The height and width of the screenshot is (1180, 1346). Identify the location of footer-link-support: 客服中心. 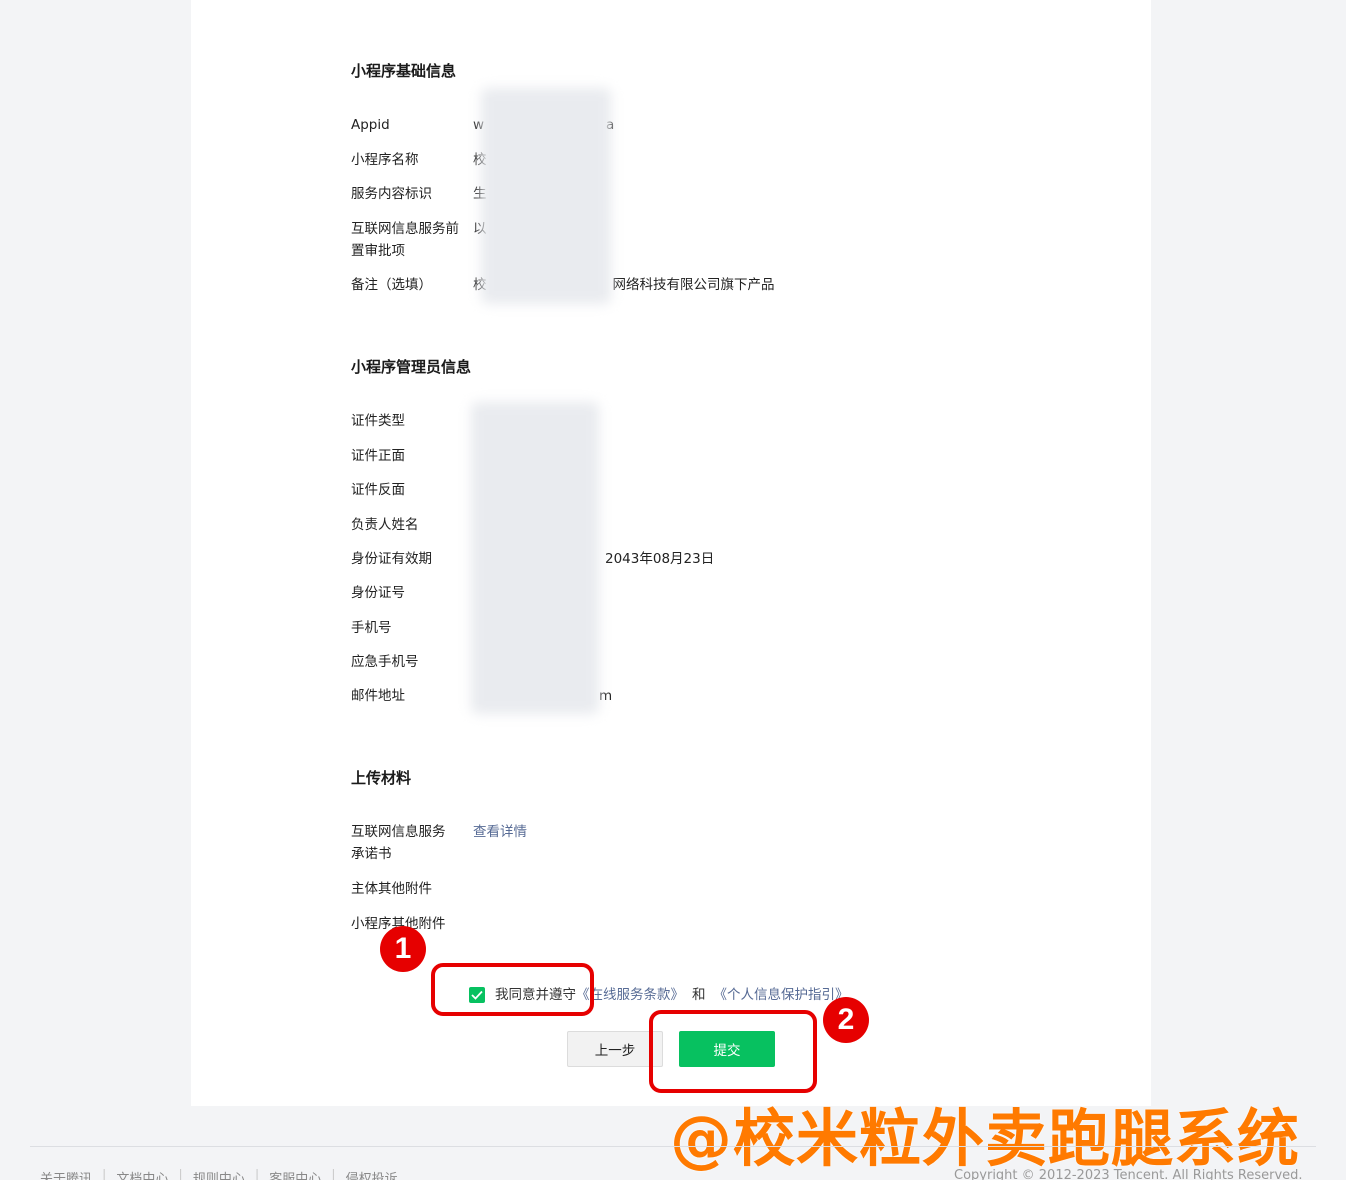
(295, 1174).